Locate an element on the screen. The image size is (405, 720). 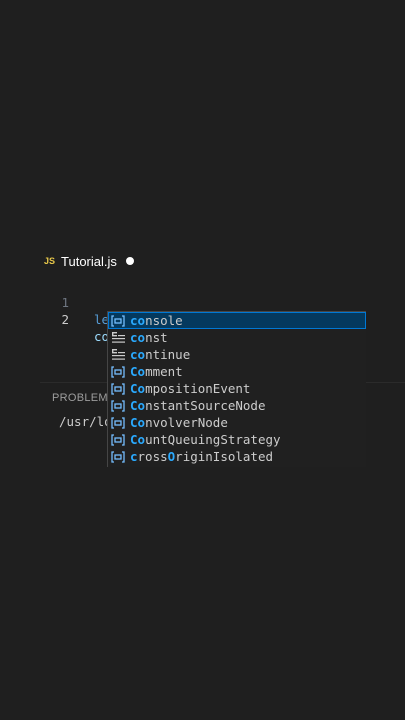
tab-label: Tutorial.js is located at coordinates (89, 261).